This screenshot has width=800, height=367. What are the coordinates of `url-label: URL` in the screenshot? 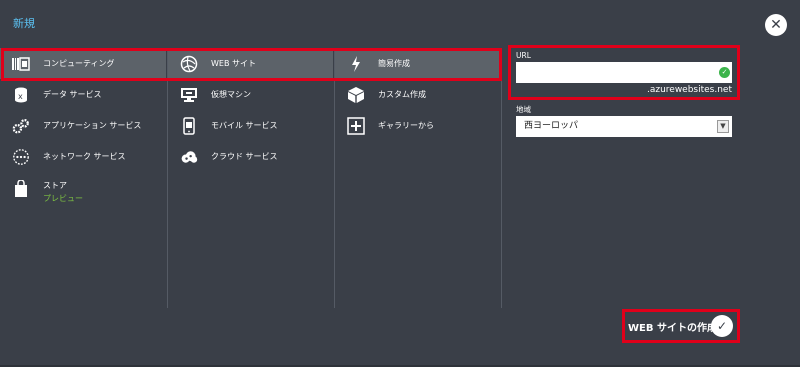 It's located at (523, 55).